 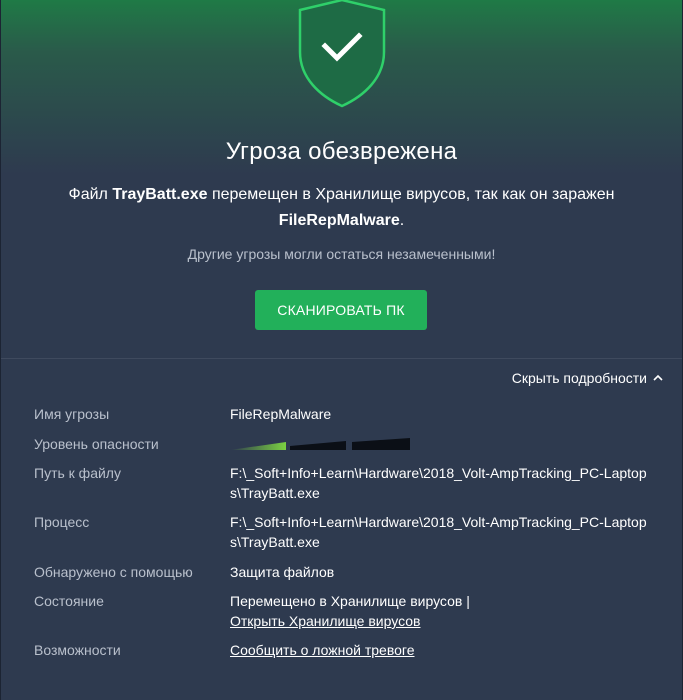 What do you see at coordinates (69, 601) in the screenshot?
I see `detail-label: Состояние` at bounding box center [69, 601].